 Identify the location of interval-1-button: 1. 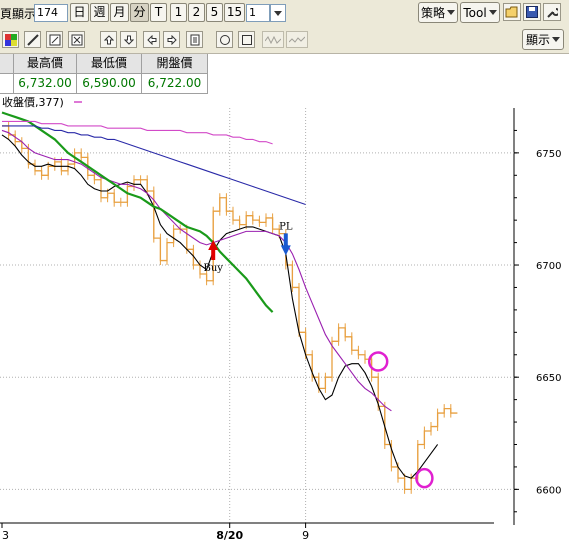
(178, 12).